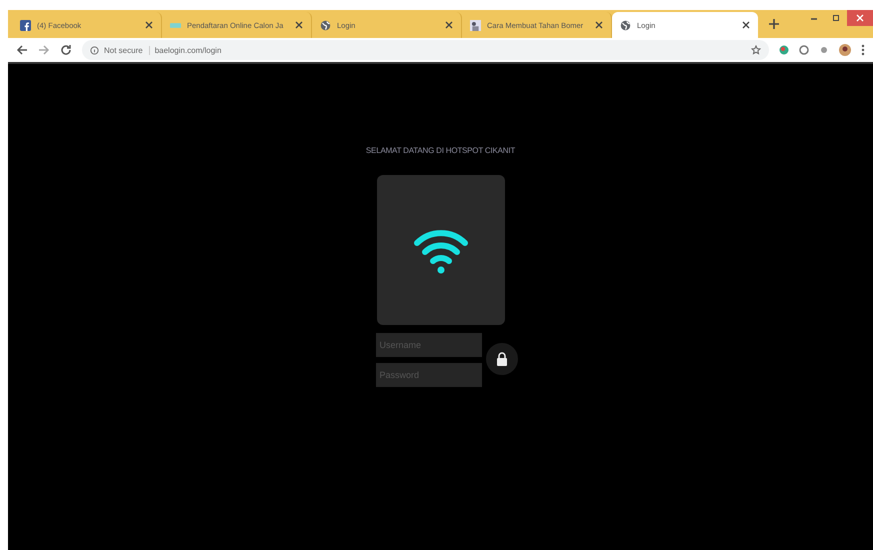 This screenshot has width=873, height=550. What do you see at coordinates (441, 150) in the screenshot?
I see `welcome-heading: SELAMAT DATANG DI HOTSPOT CIKANIT` at bounding box center [441, 150].